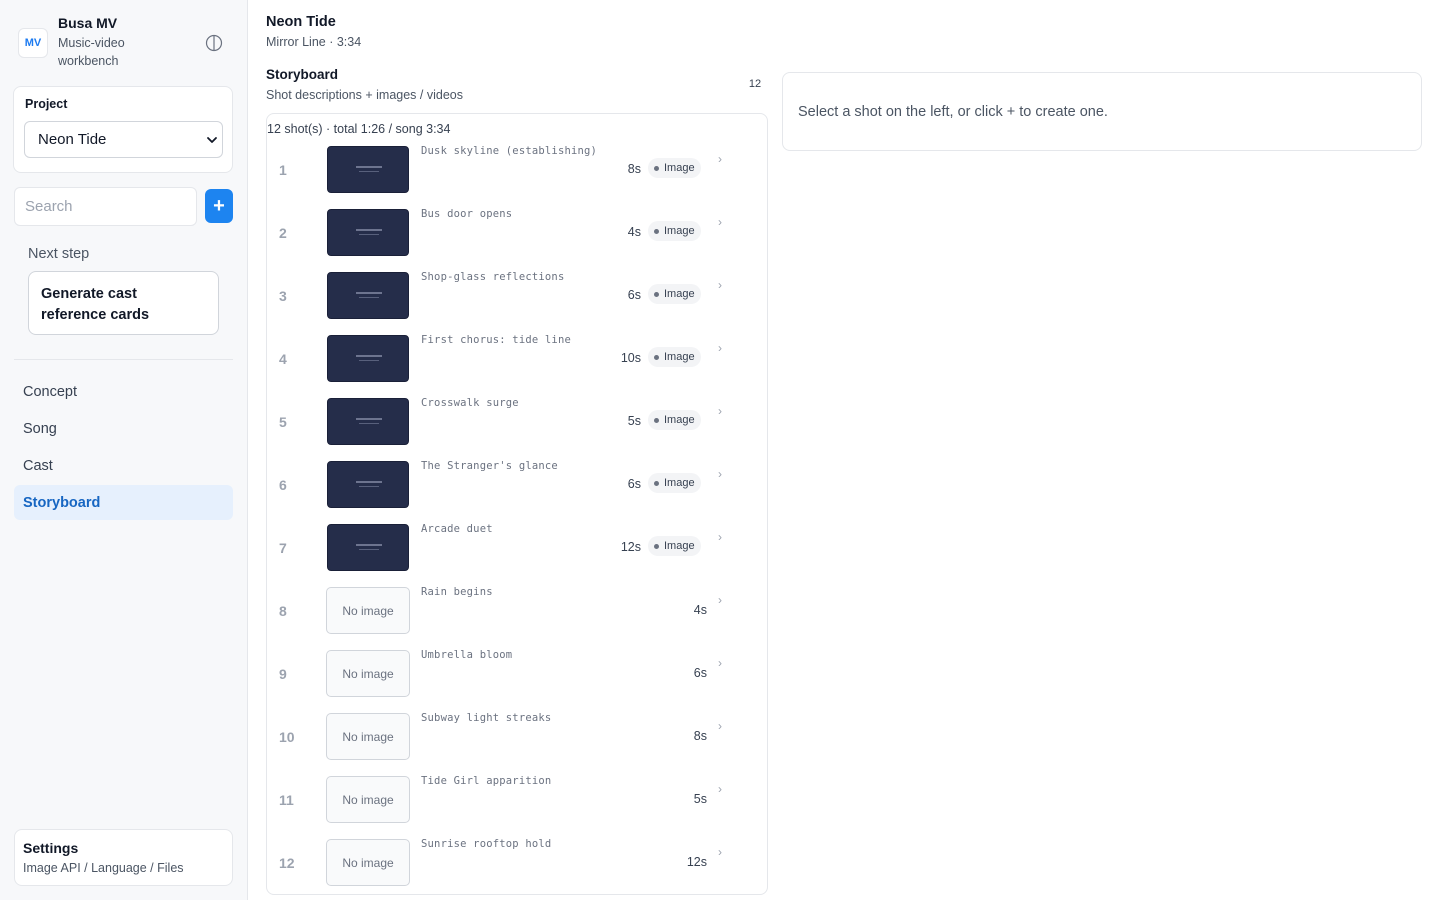  Describe the element at coordinates (517, 673) in the screenshot. I see `shot-row: 9 No image Umbrella bloom 6s ›` at that location.